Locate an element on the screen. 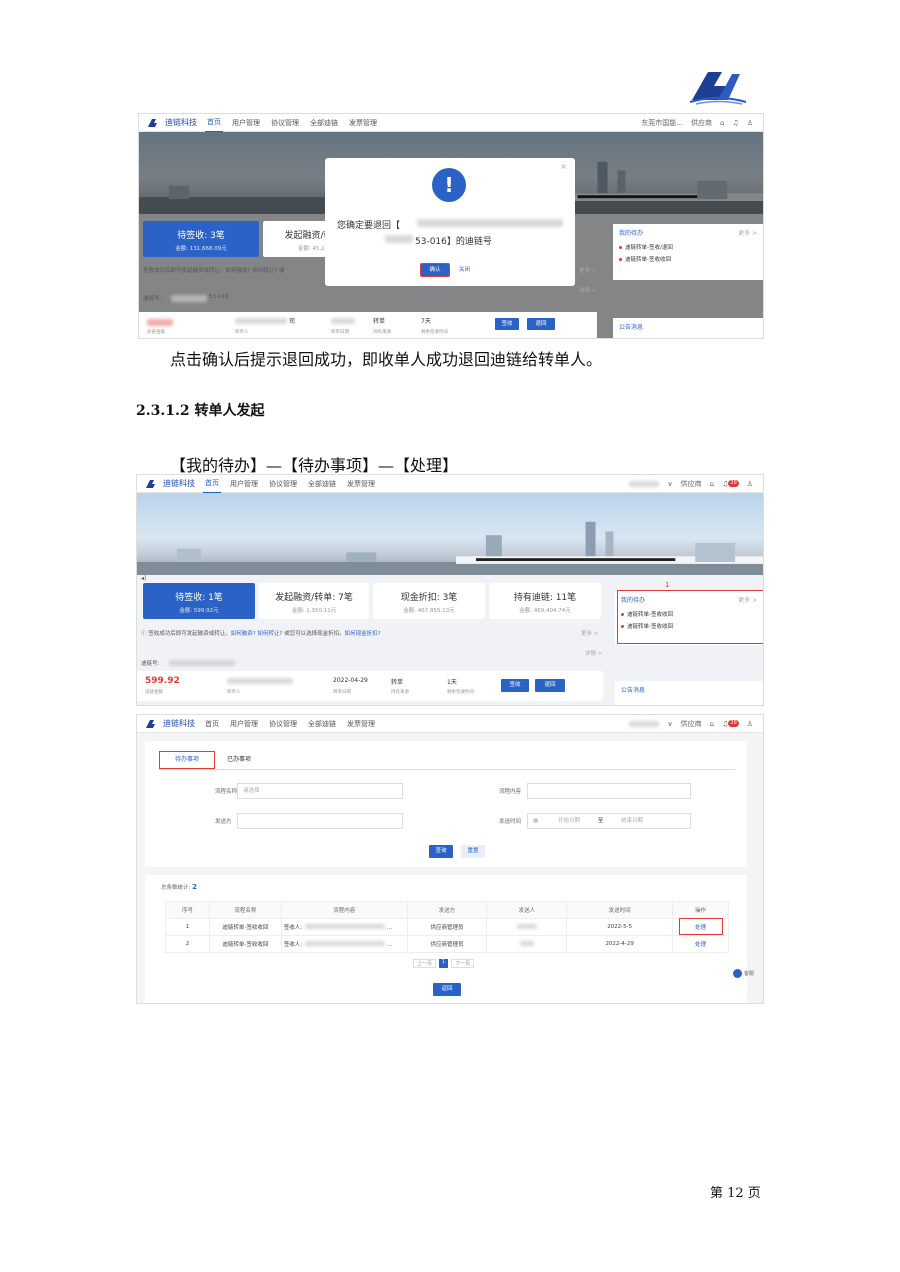  todo-more: 更多 > is located at coordinates (747, 232).